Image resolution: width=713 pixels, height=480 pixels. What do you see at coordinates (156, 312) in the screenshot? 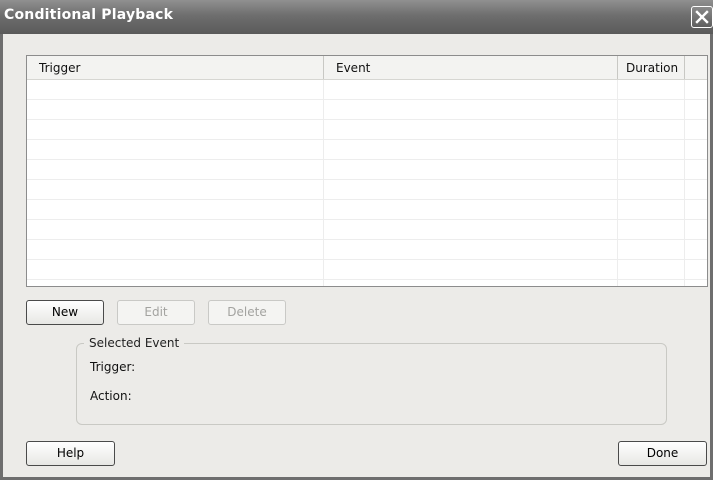
I see `edit-button: Edit` at bounding box center [156, 312].